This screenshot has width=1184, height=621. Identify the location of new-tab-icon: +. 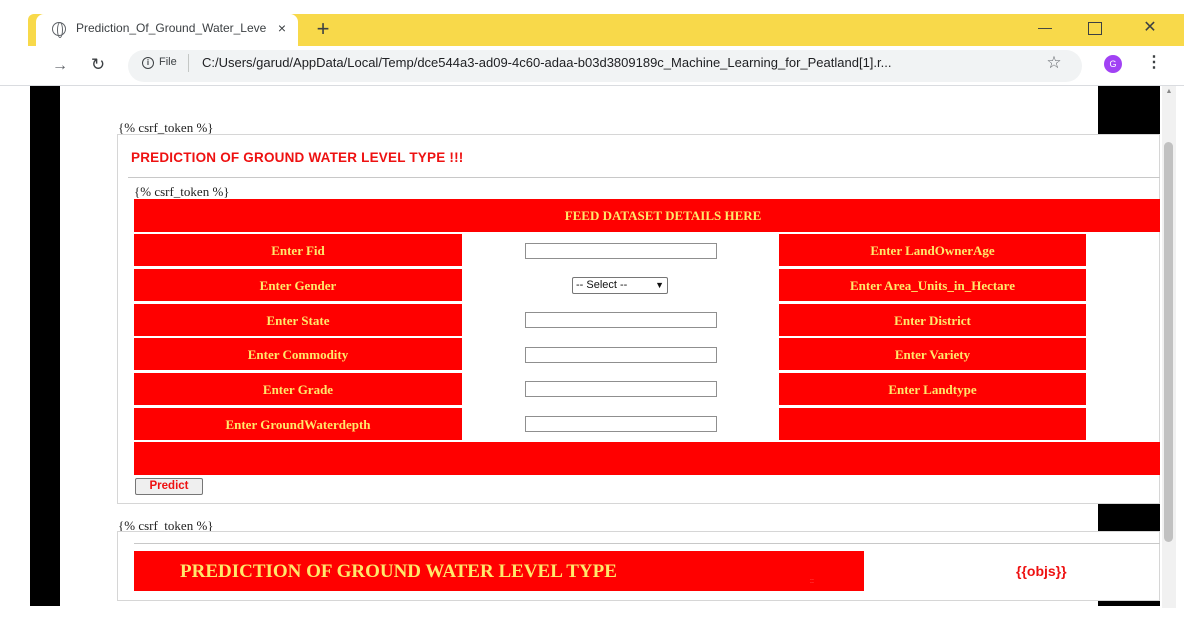
(323, 29).